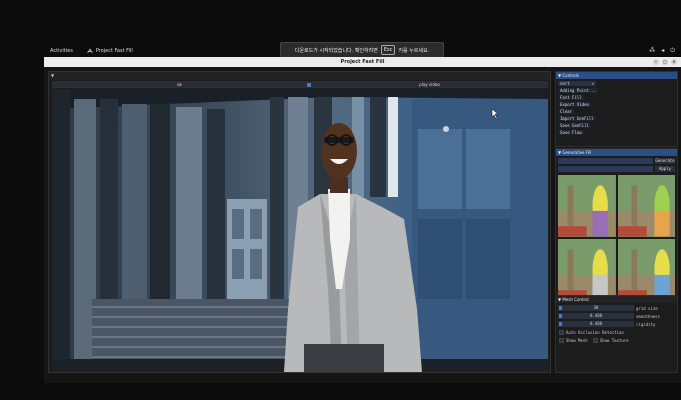 This screenshot has height=400, width=681. Describe the element at coordinates (605, 161) in the screenshot. I see `prompt-input` at that location.